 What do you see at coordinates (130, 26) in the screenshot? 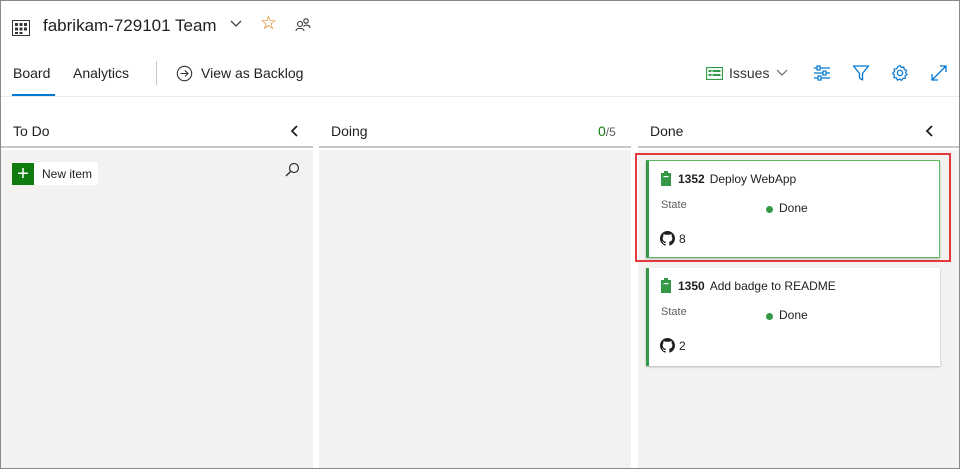
I see `team-name: fabrikam-729101 Team` at bounding box center [130, 26].